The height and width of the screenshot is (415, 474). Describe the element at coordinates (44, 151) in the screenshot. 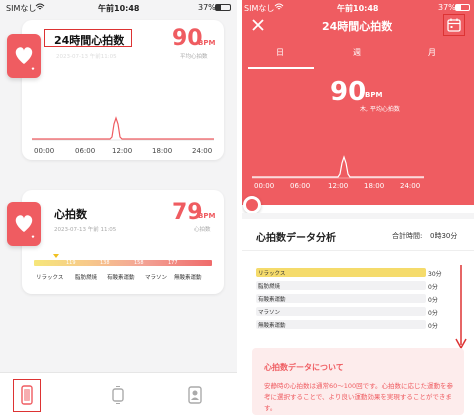

I see `card1-xtick-0: 00:00` at that location.